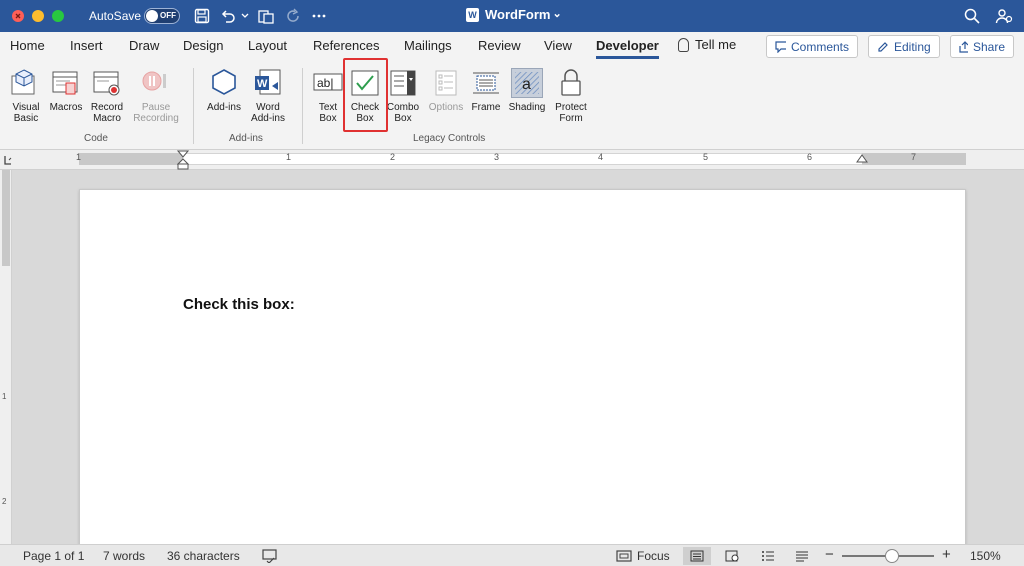 The image size is (1024, 566). What do you see at coordinates (988, 46) in the screenshot?
I see `share-label: Share` at bounding box center [988, 46].